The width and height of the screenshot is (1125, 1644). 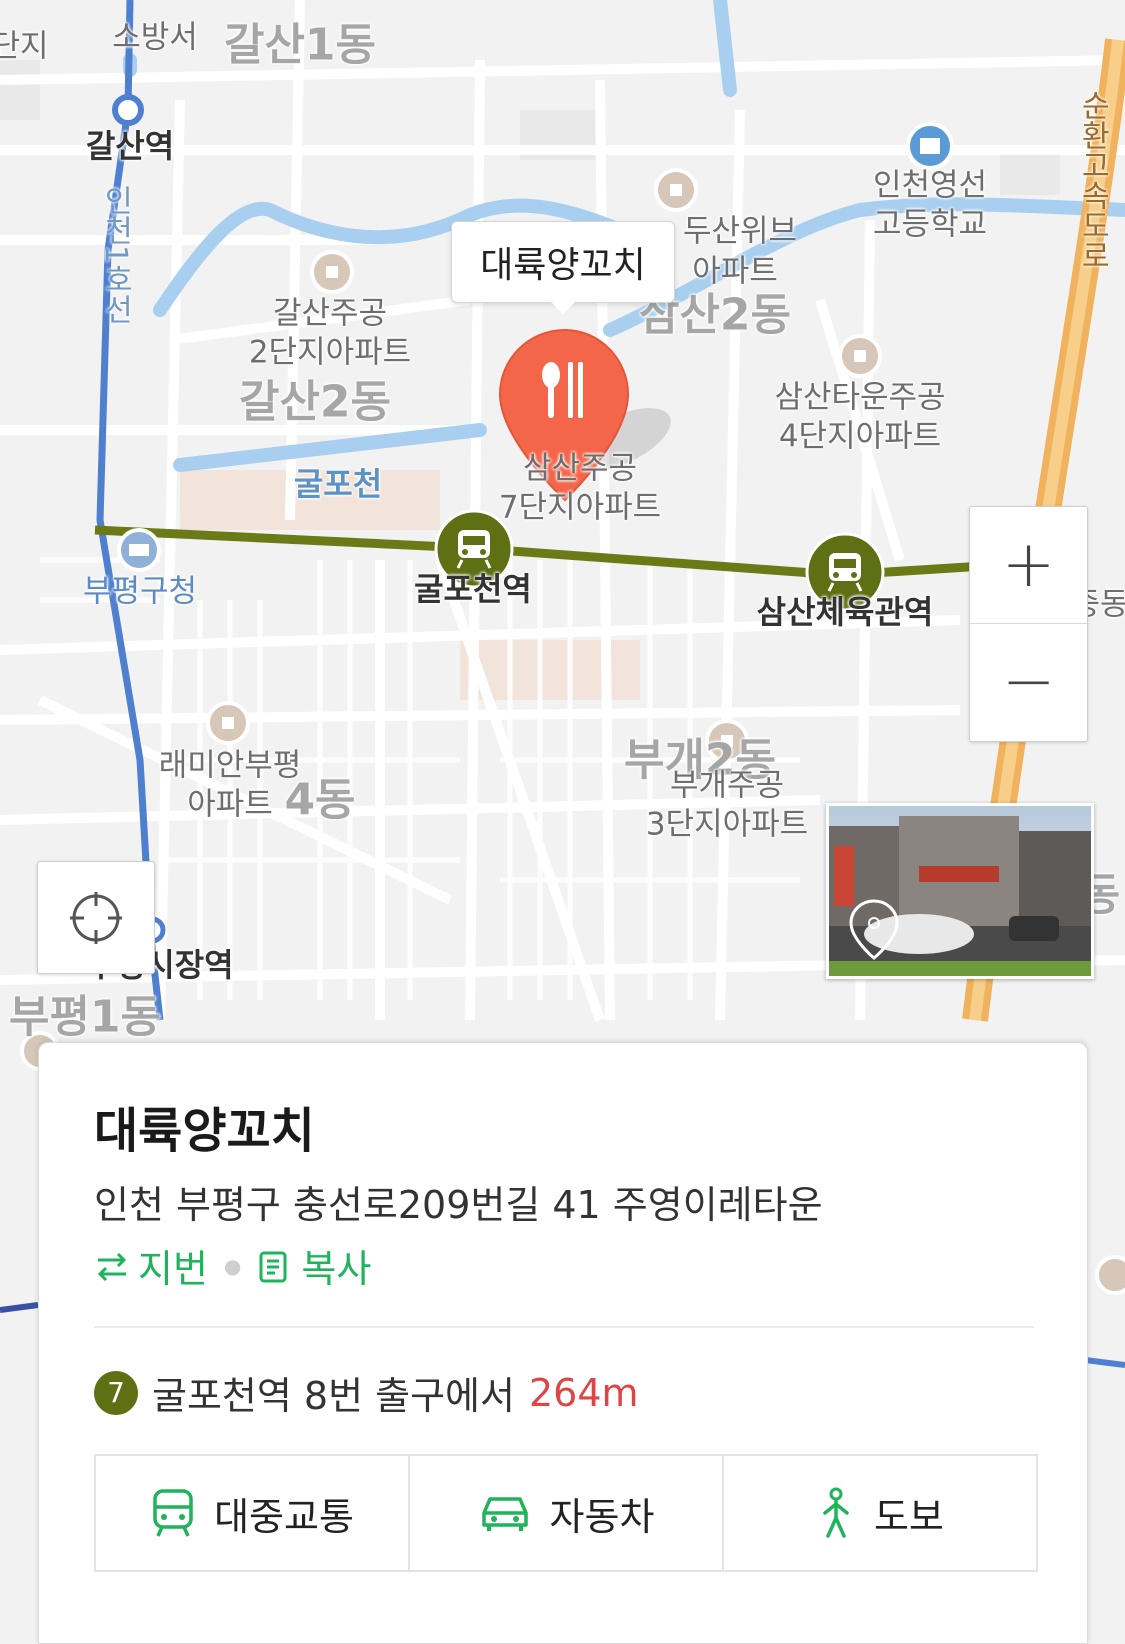 I want to click on poi-label: 부평구청, so click(x=140, y=591).